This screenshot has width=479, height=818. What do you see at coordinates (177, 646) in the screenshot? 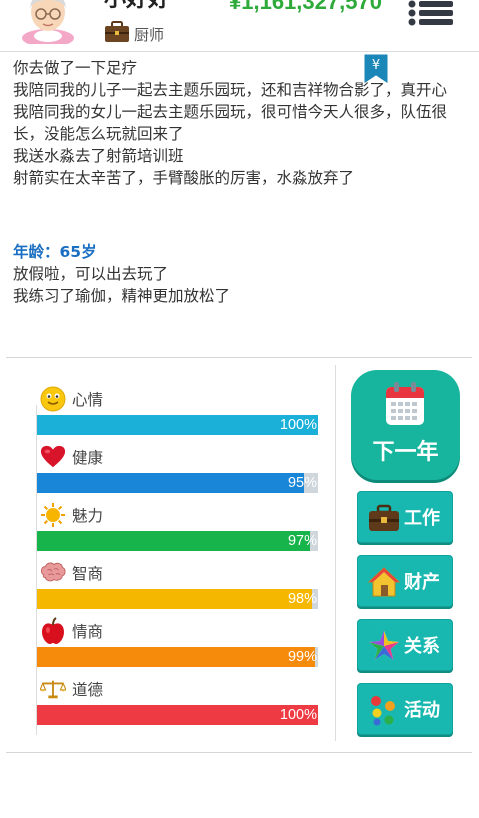
I see `stat-eq: 情商 99%` at bounding box center [177, 646].